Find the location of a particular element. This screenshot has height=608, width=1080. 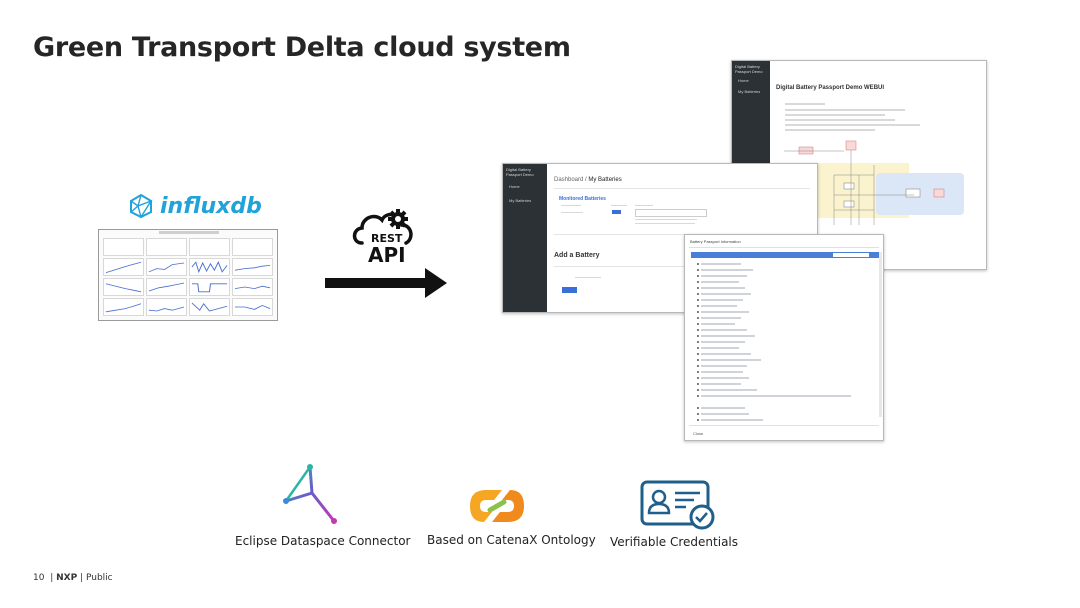

cloud-gear-icon: REST API is located at coordinates (382, 238).